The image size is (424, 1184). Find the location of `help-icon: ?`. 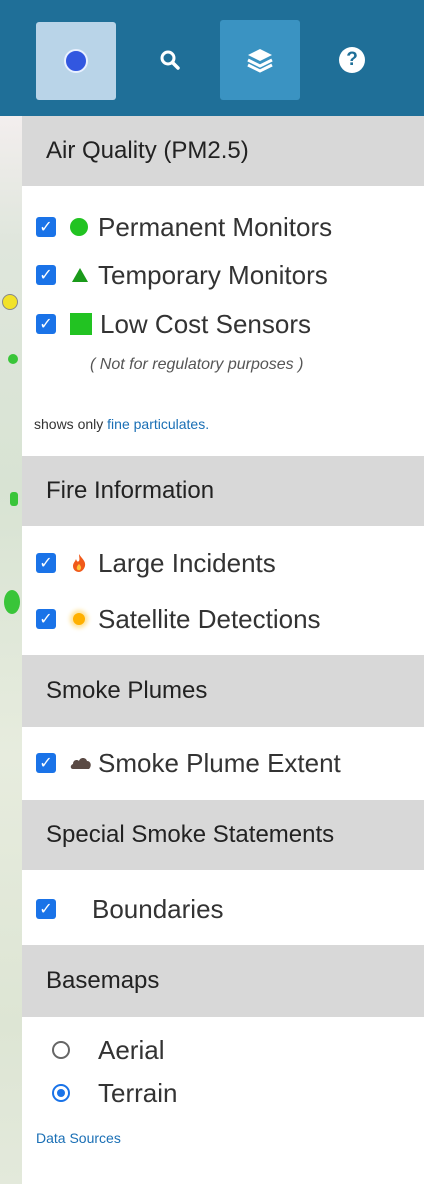

help-icon: ? is located at coordinates (352, 60).